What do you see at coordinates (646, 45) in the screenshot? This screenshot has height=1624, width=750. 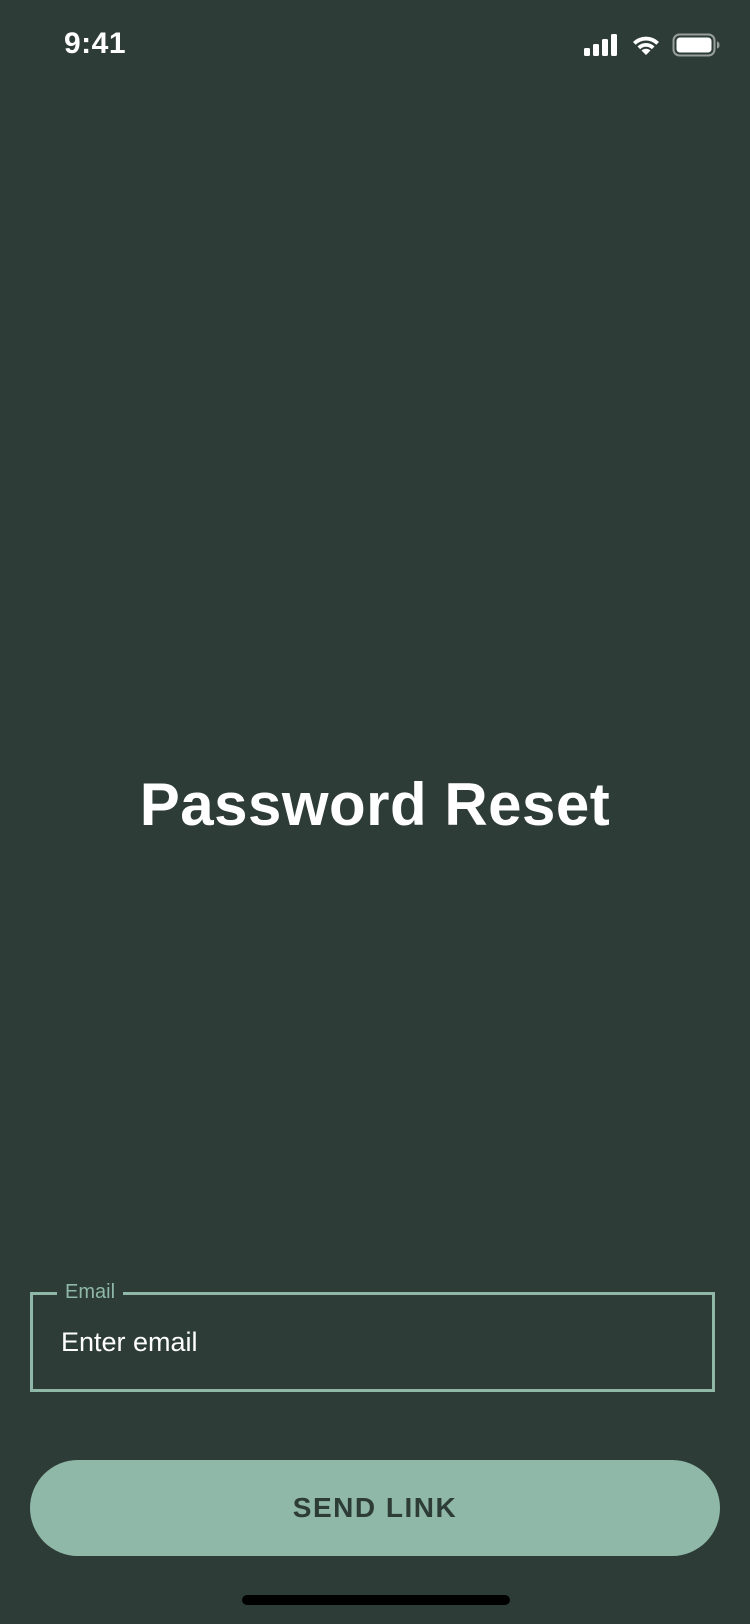 I see `wifi-icon` at bounding box center [646, 45].